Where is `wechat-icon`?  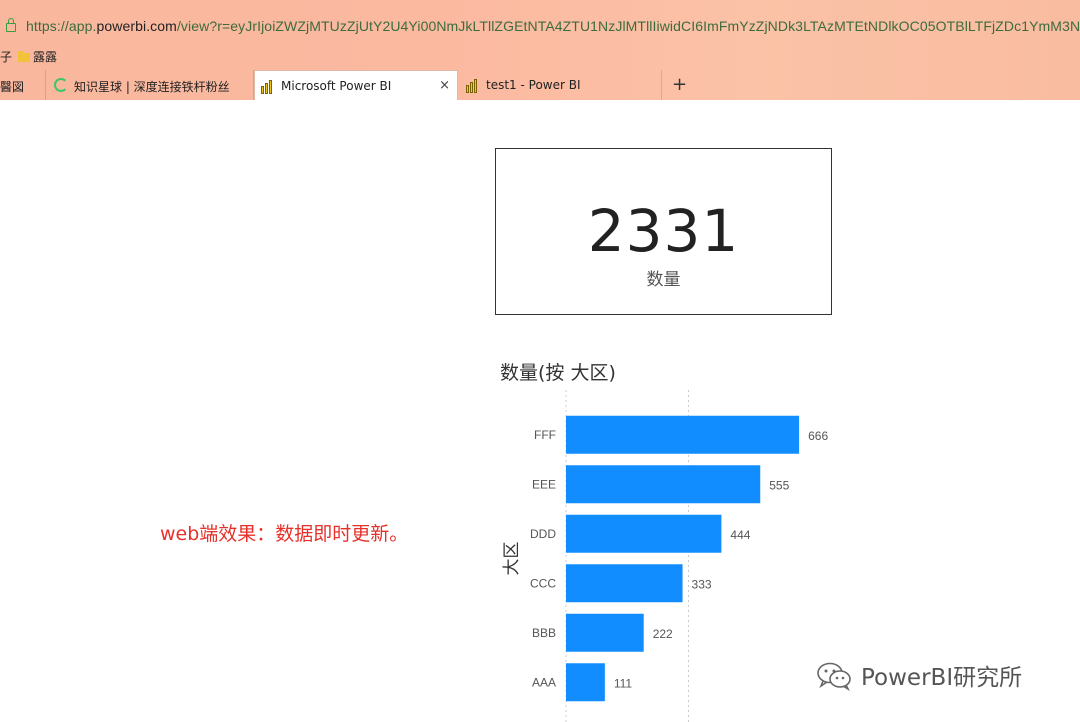 wechat-icon is located at coordinates (834, 676).